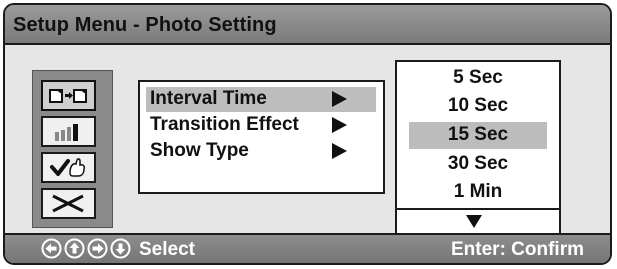 Image resolution: width=617 pixels, height=269 pixels. I want to click on option-1-min: 1 Min, so click(478, 192).